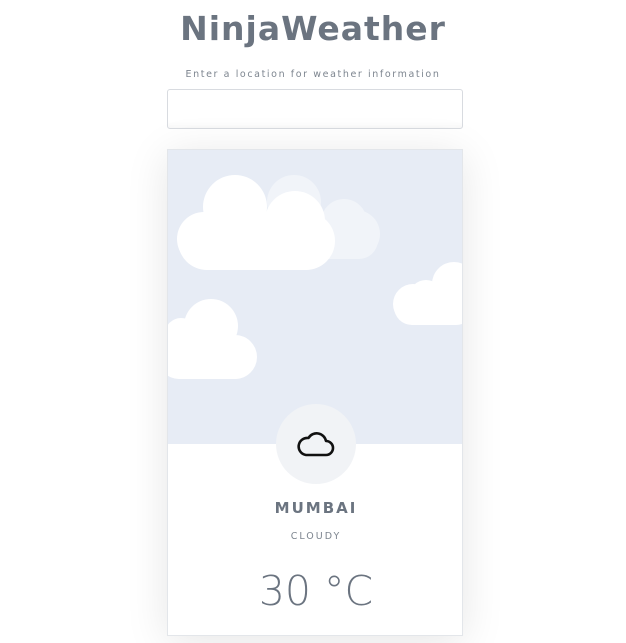  I want to click on city-name: MUMBAI, so click(316, 508).